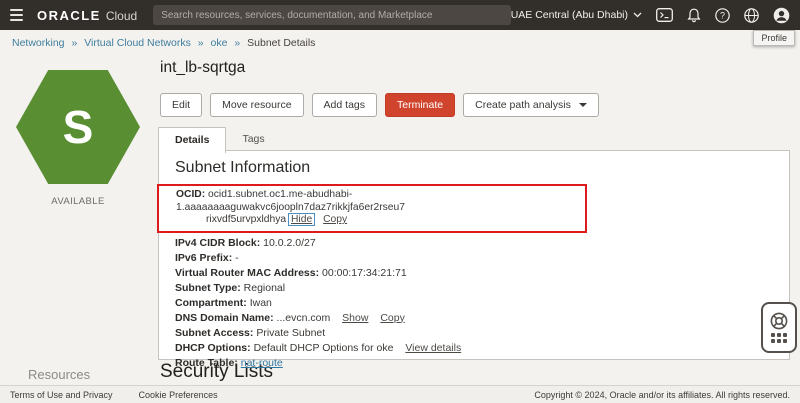 Image resolution: width=800 pixels, height=403 pixels. Describe the element at coordinates (779, 338) in the screenshot. I see `drag-dots-icon` at that location.